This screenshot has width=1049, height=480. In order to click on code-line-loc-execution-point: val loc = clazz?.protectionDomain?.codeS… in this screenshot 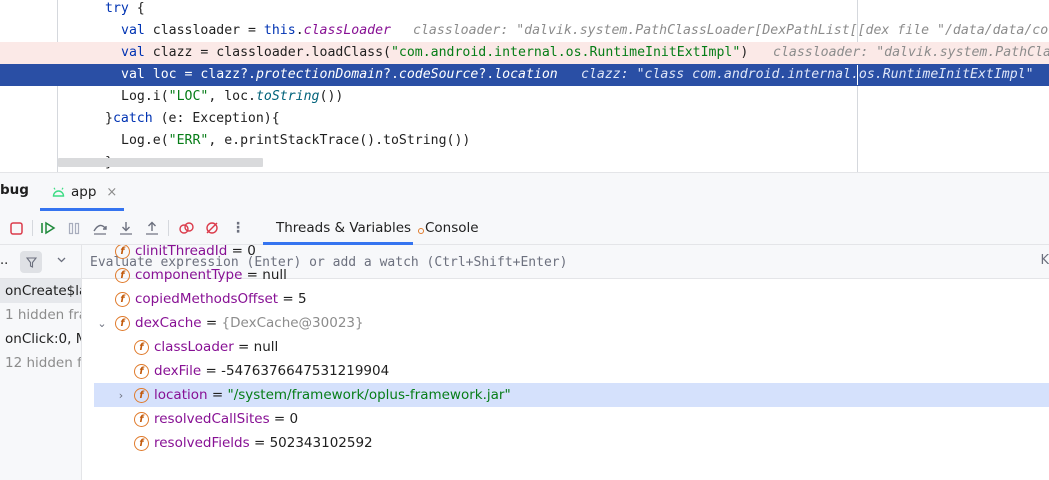, I will do `click(524, 75)`.